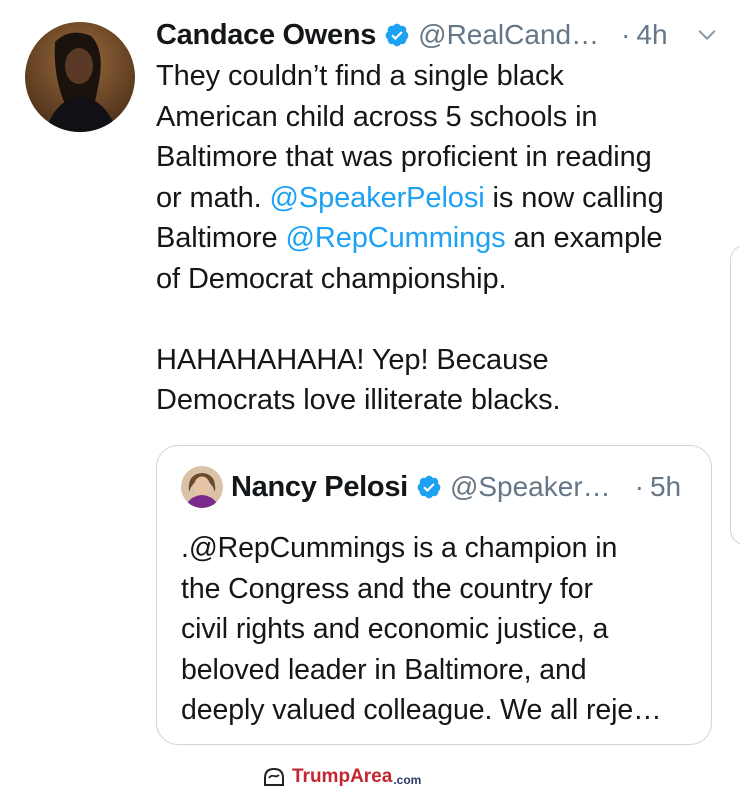  What do you see at coordinates (321, 776) in the screenshot?
I see `watermark-text-trump: Trump` at bounding box center [321, 776].